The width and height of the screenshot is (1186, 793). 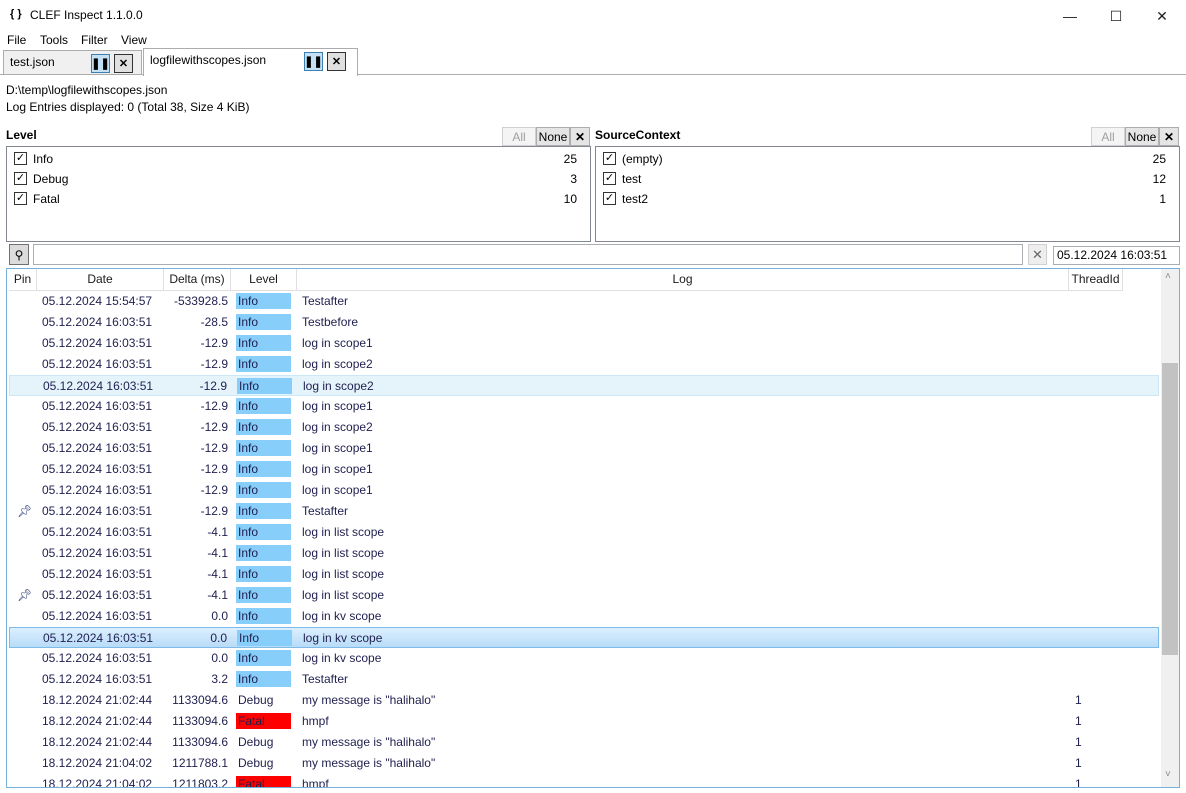 I want to click on menu-view: View, so click(x=134, y=40).